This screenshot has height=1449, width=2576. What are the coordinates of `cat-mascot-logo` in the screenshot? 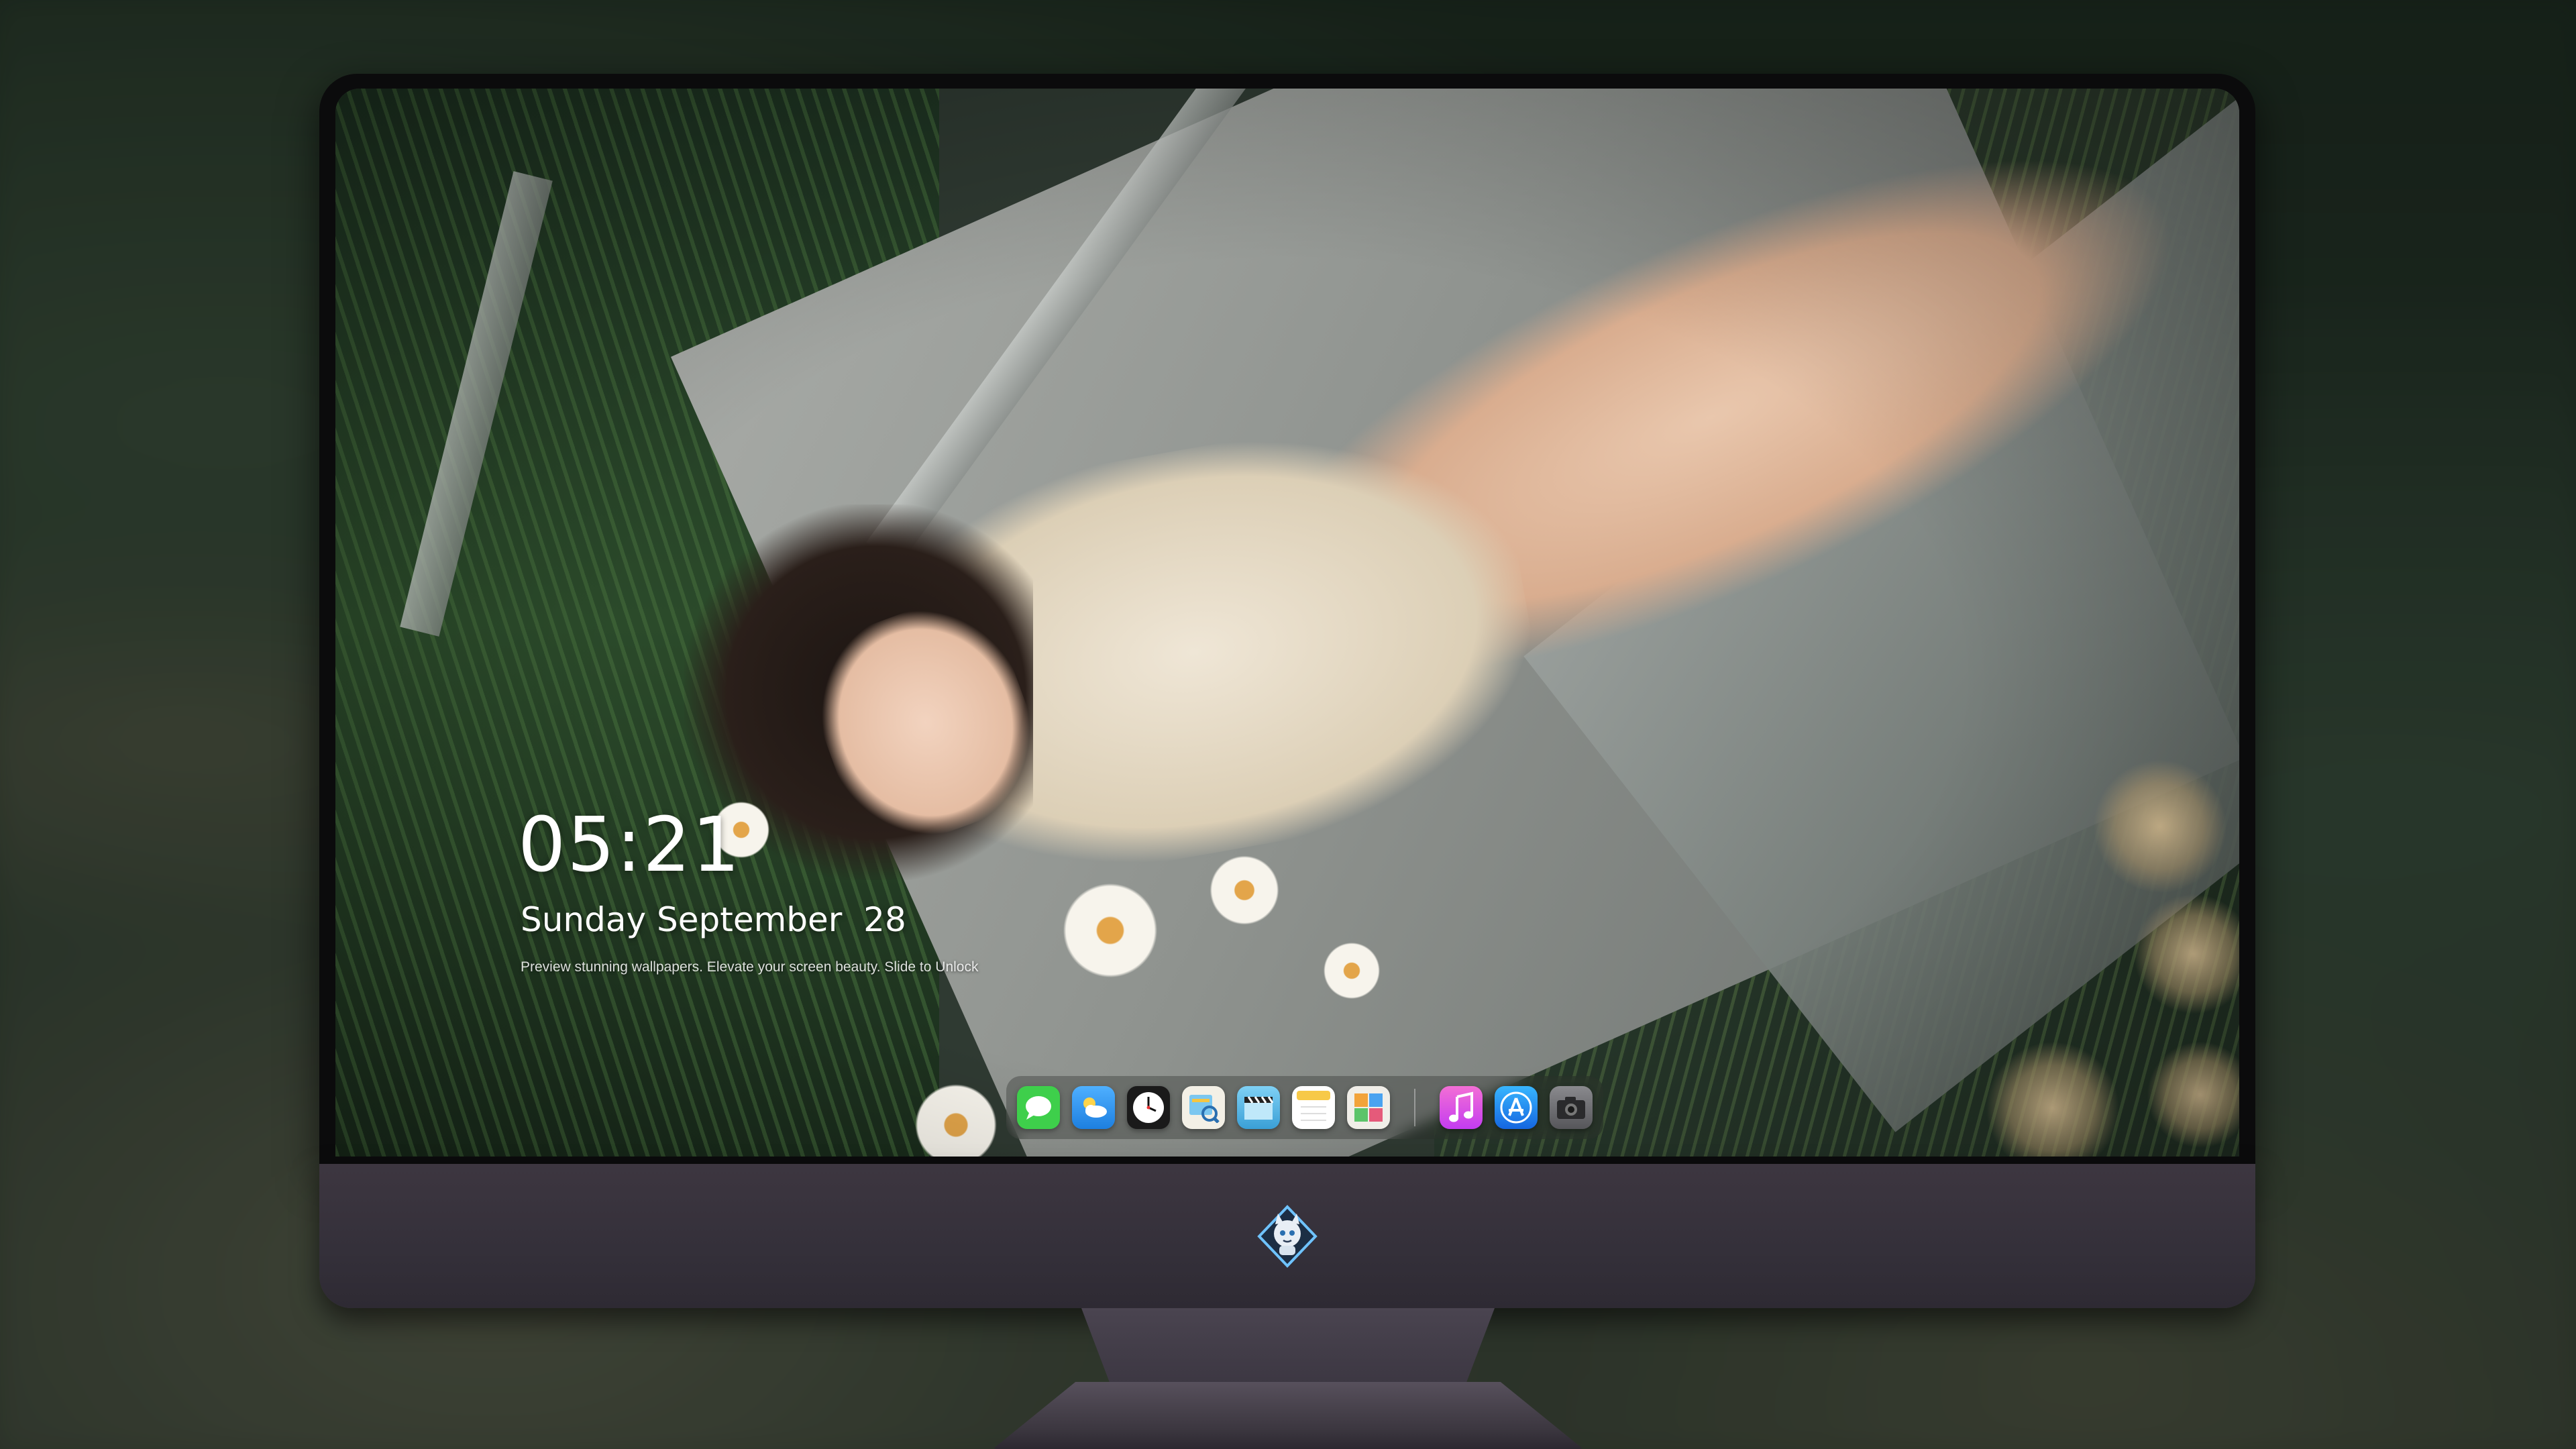 It's located at (1287, 1236).